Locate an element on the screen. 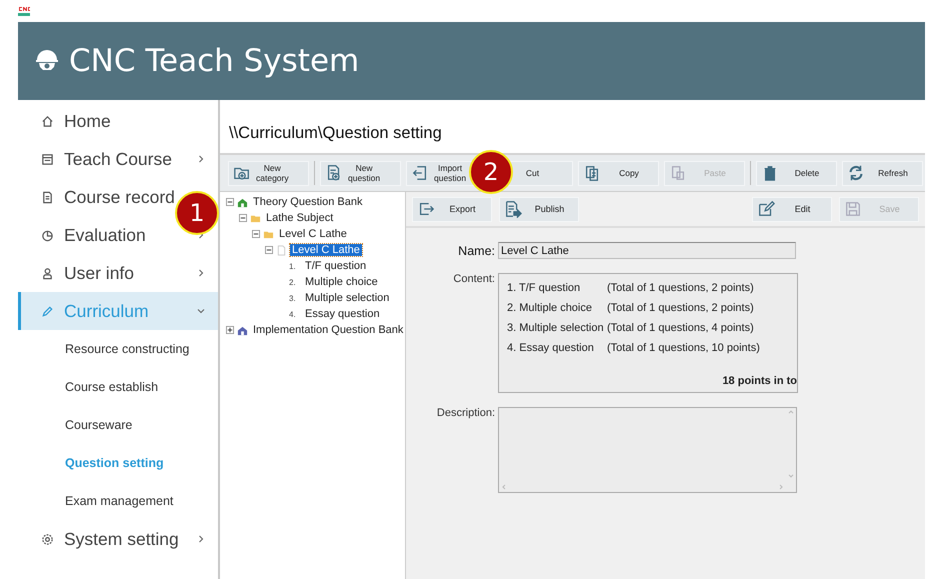 Image resolution: width=950 pixels, height=579 pixels. breadcrumb-path: \\Curriculum\Question setting is located at coordinates (335, 133).